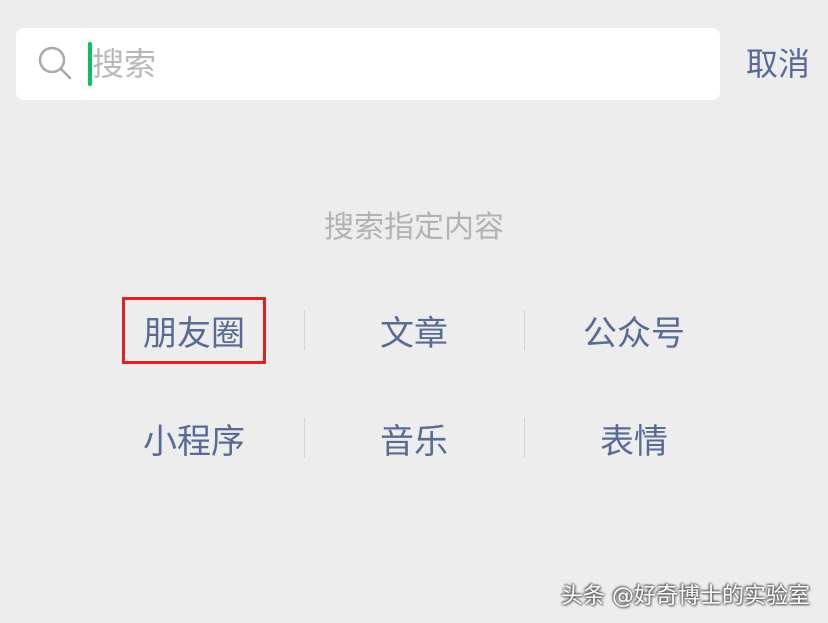 This screenshot has width=828, height=623. Describe the element at coordinates (414, 333) in the screenshot. I see `category-articles-label: 文章` at that location.